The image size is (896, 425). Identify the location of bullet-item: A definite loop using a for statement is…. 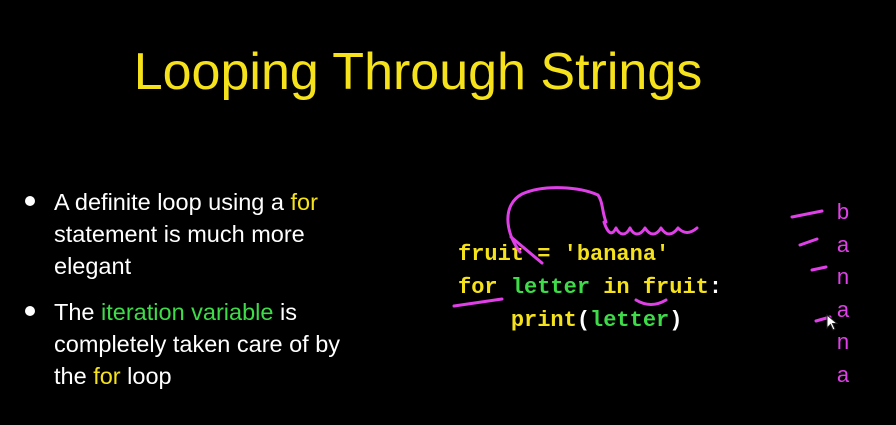
(192, 234).